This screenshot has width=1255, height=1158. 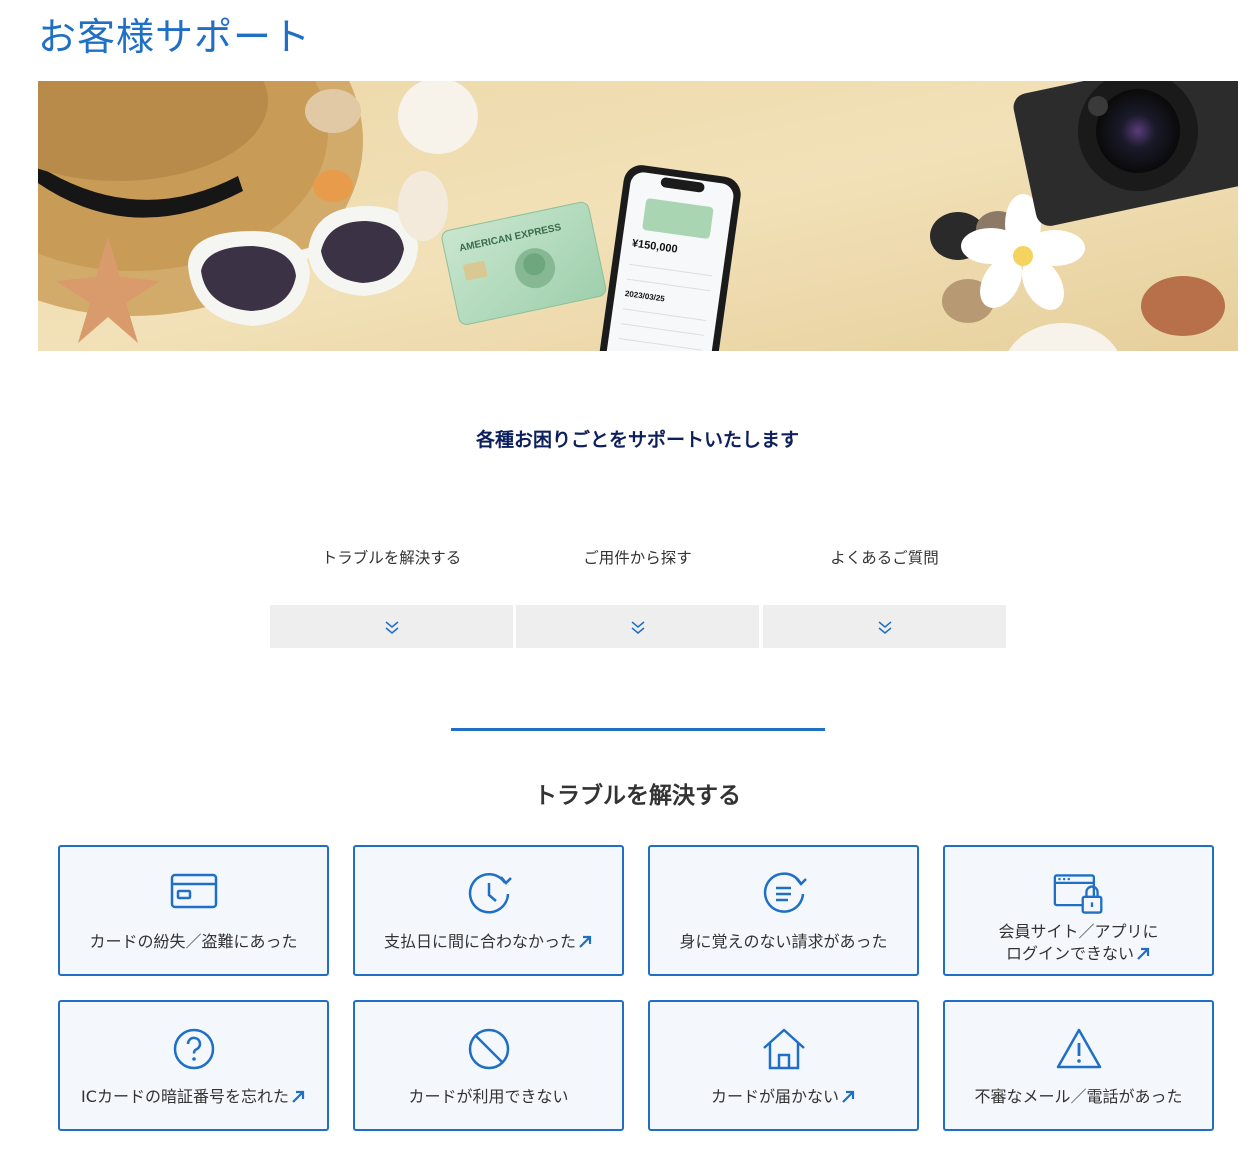 I want to click on anchor-trouble-button, so click(x=391, y=626).